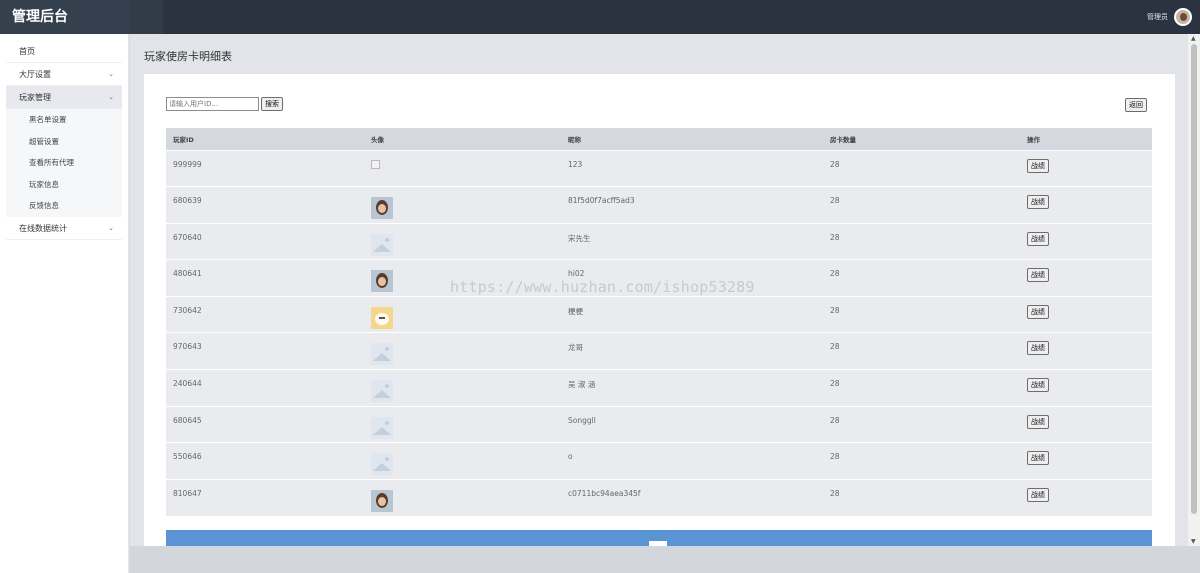  Describe the element at coordinates (187, 493) in the screenshot. I see `player-id-cell: 810647` at that location.